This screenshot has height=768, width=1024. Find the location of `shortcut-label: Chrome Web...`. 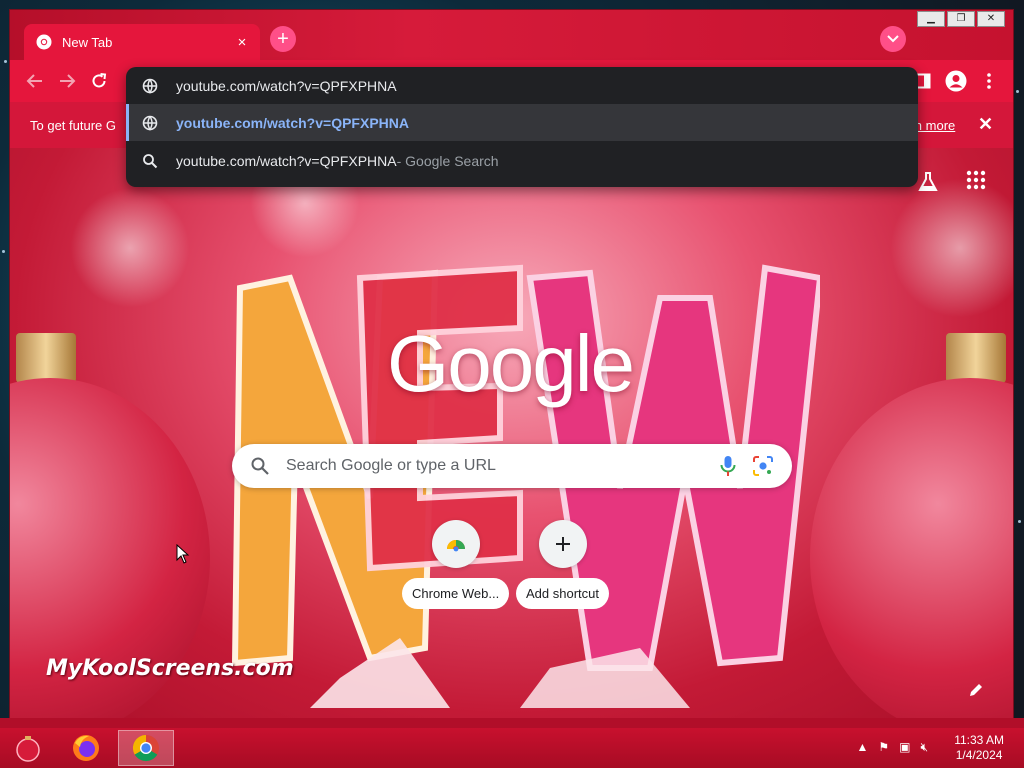

shortcut-label: Chrome Web... is located at coordinates (456, 593).